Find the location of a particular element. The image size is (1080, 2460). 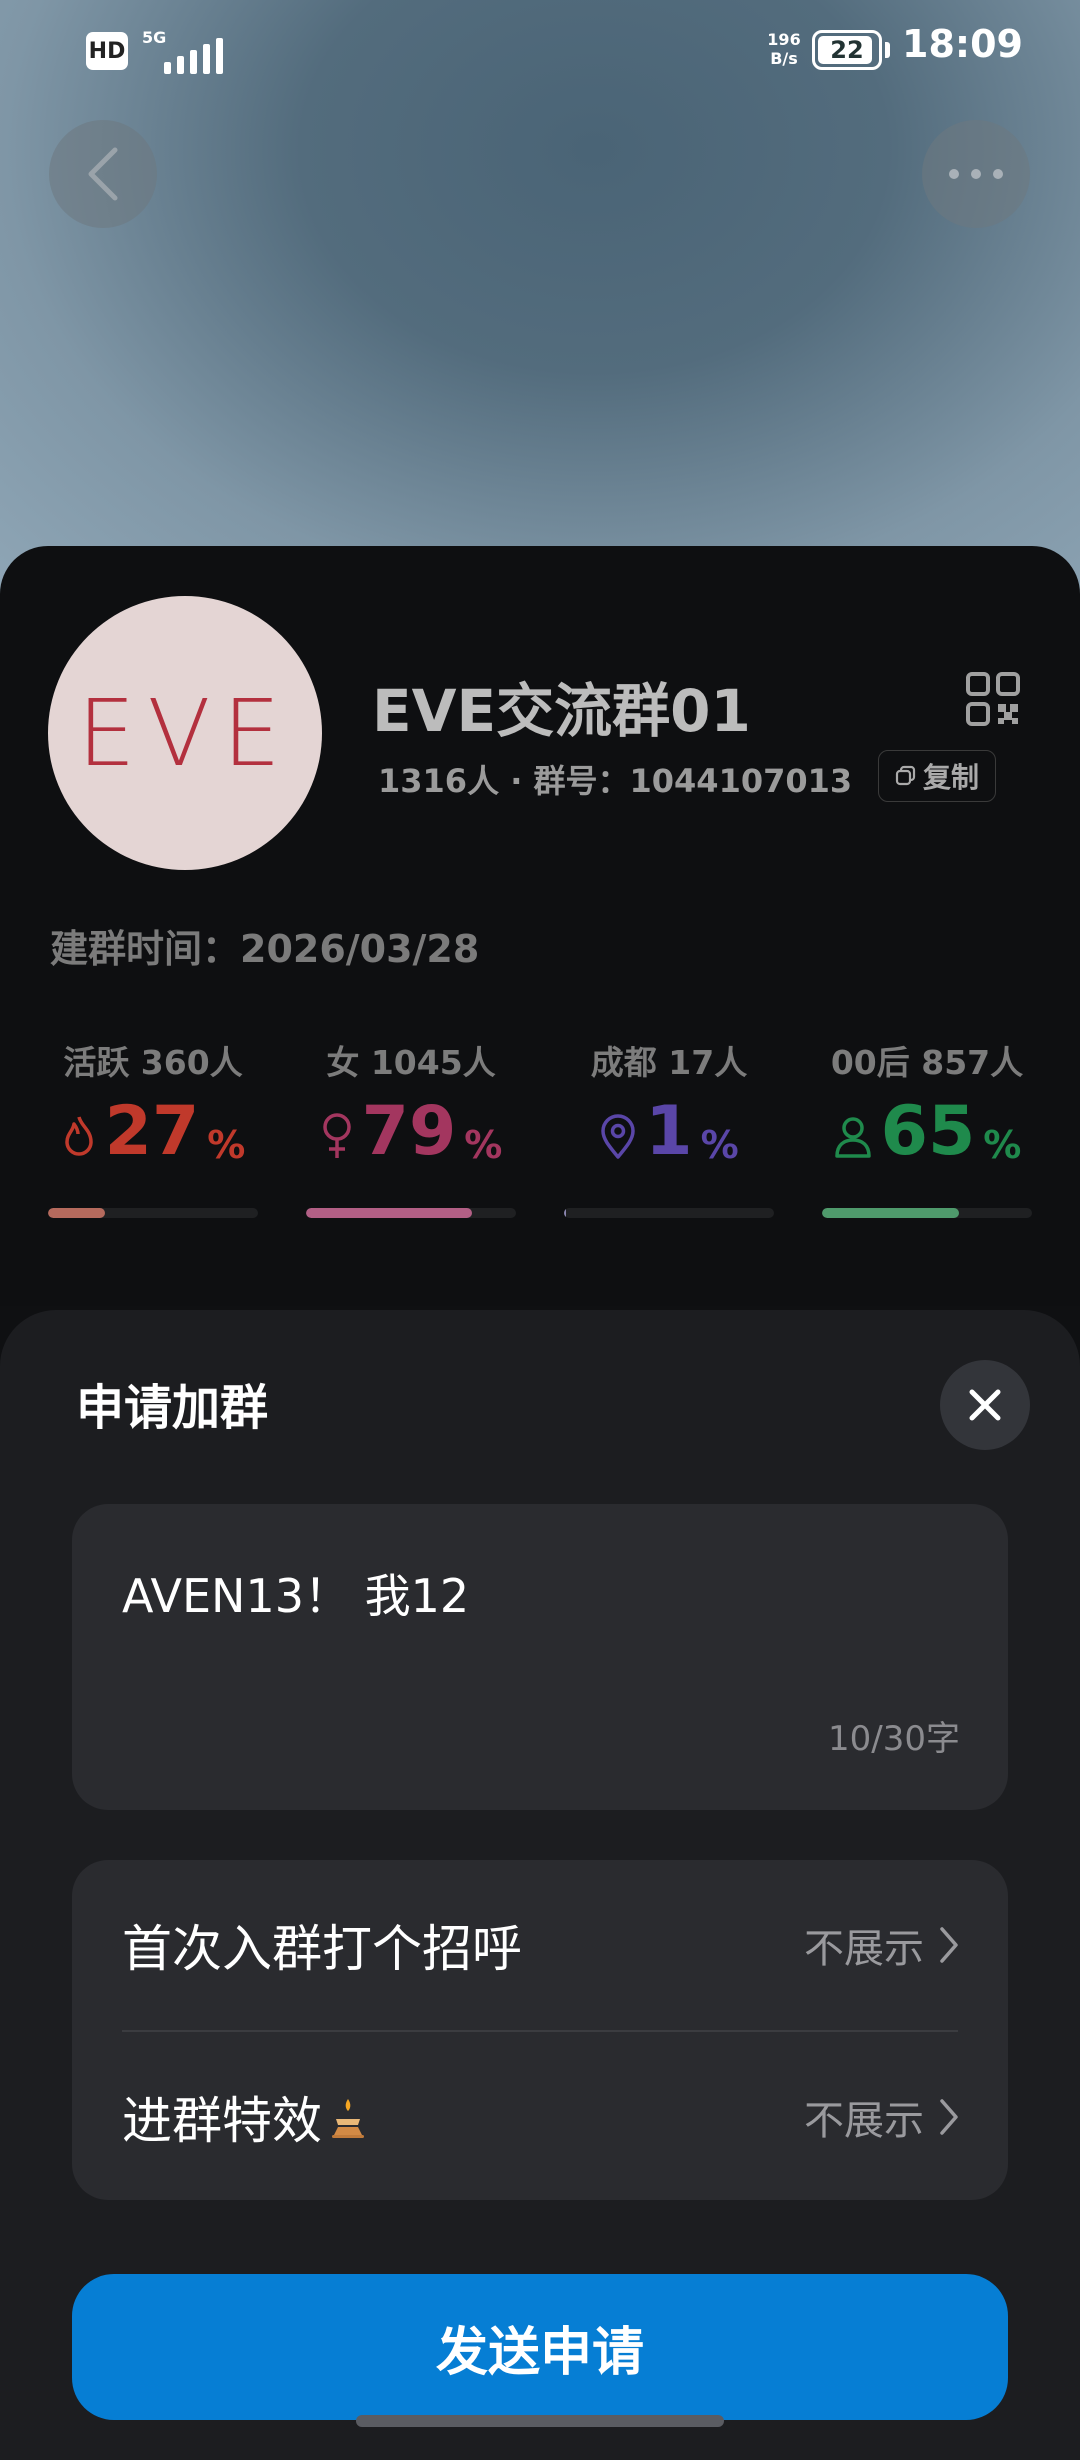

stat-value: 1 is located at coordinates (669, 1131).